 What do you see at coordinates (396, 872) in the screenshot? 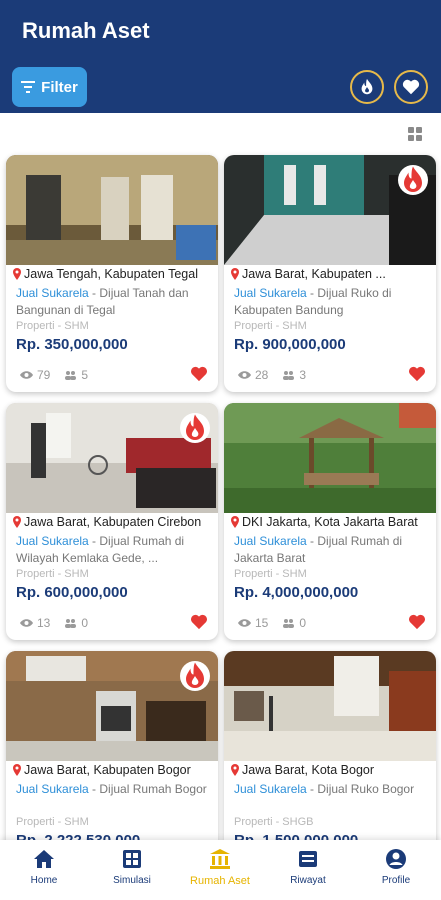
I see `nav-item-profile: Profile` at bounding box center [396, 872].